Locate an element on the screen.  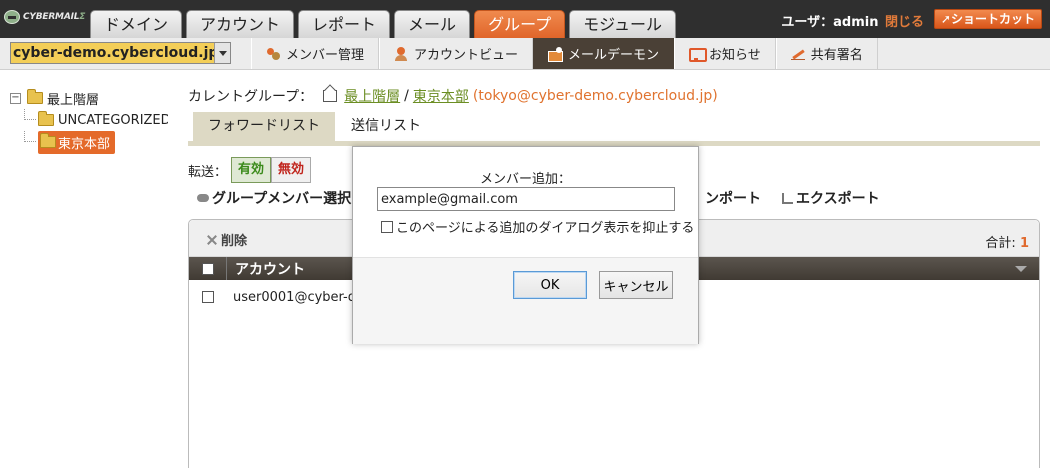
suppress-dialog-checkbox is located at coordinates (387, 226).